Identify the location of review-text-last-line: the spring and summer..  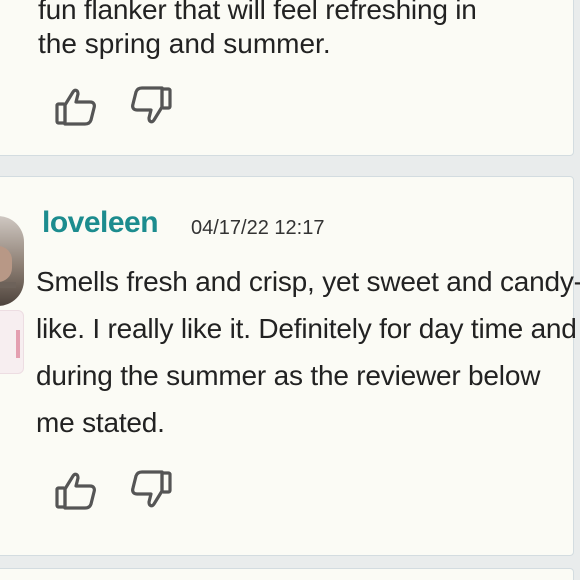
(184, 43).